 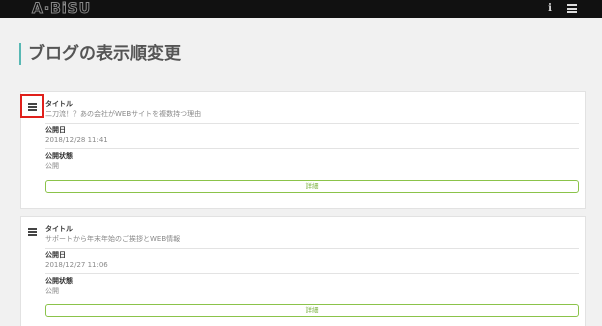 What do you see at coordinates (312, 262) in the screenshot?
I see `published-date-field: 公開日 2018/12/27 11:06` at bounding box center [312, 262].